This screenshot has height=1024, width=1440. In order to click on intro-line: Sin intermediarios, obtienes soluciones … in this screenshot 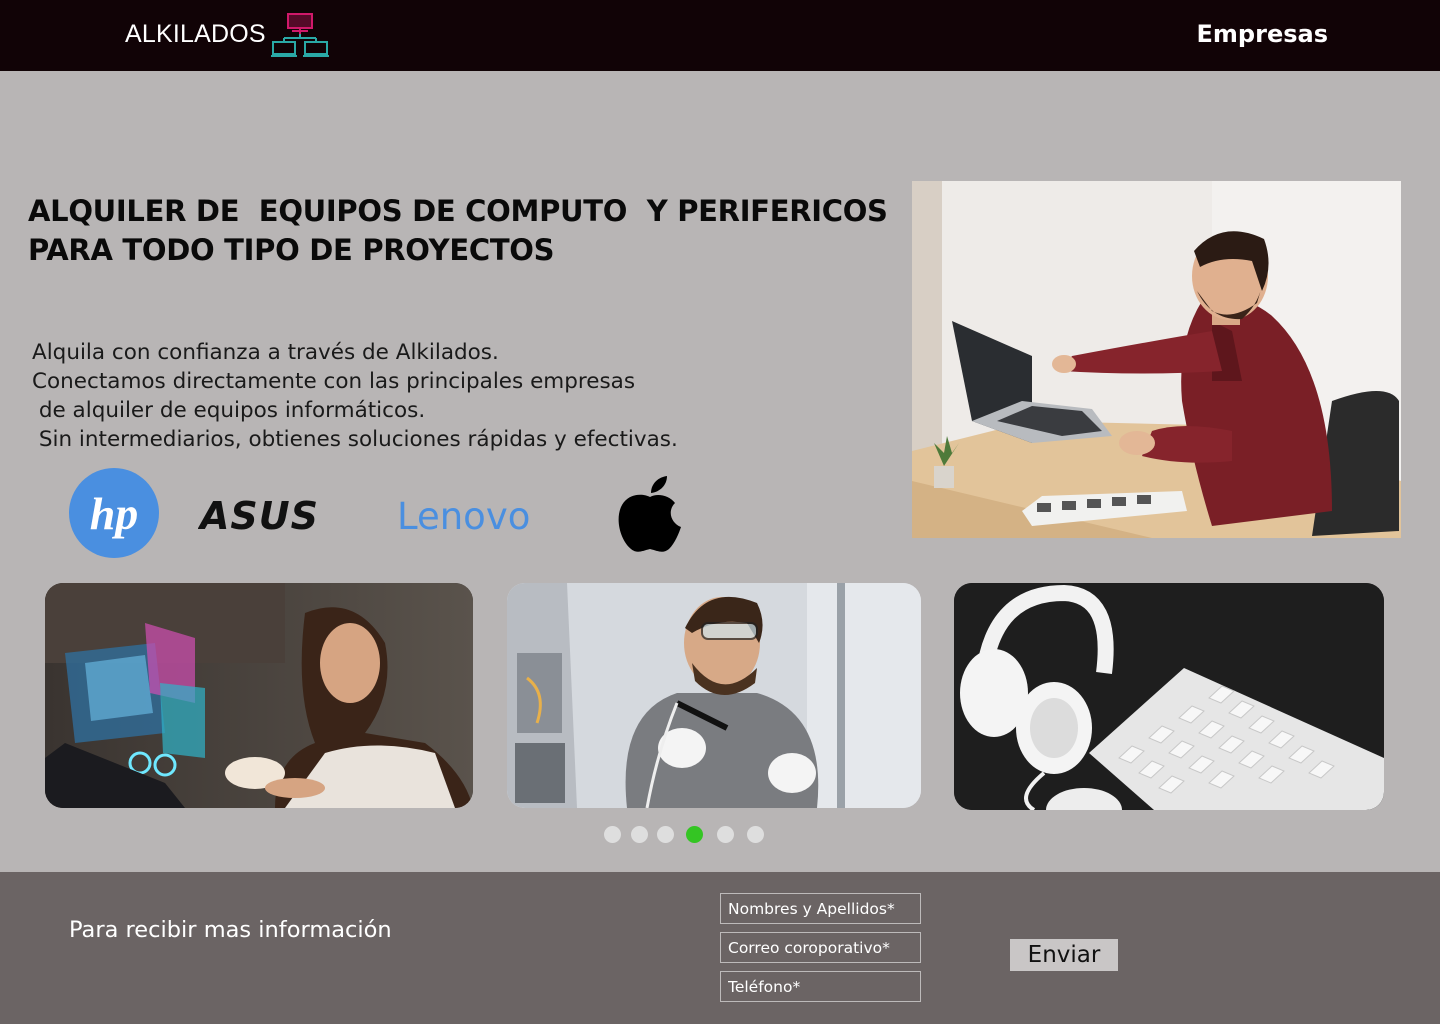, I will do `click(355, 439)`.